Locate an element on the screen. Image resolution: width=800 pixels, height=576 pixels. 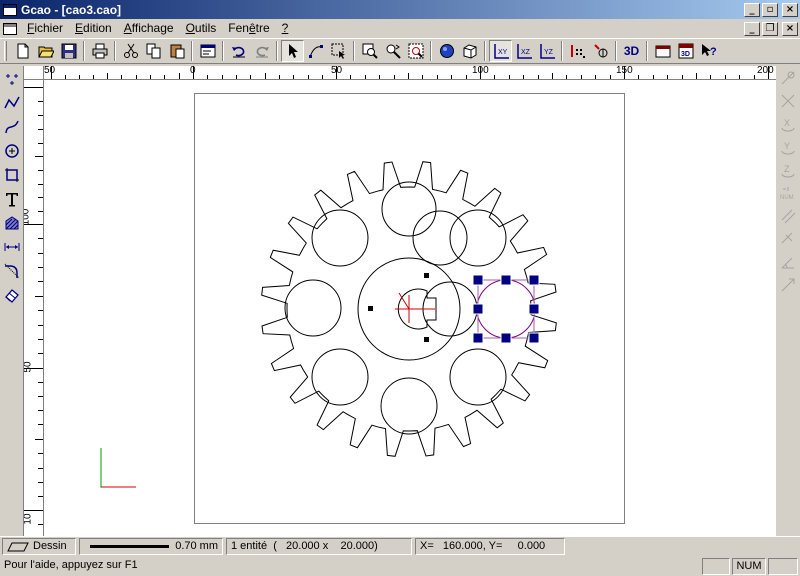
zoom-pan-button is located at coordinates (392, 51).